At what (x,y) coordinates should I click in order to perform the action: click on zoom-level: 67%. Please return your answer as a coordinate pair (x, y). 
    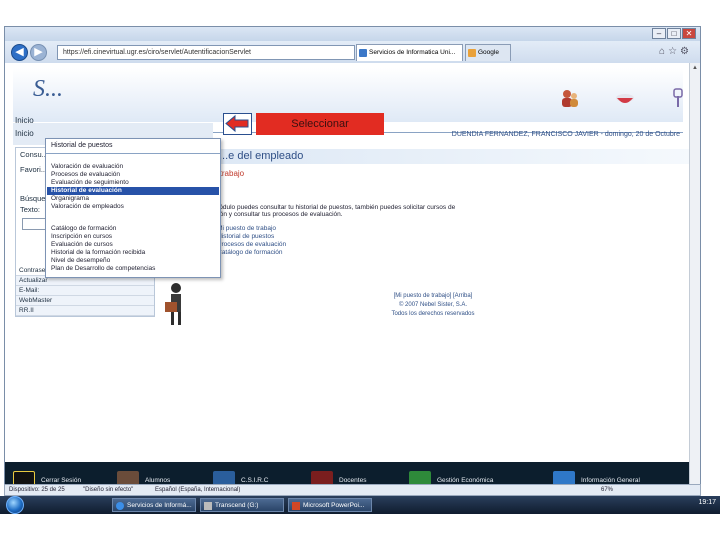
    Looking at the image, I should click on (607, 490).